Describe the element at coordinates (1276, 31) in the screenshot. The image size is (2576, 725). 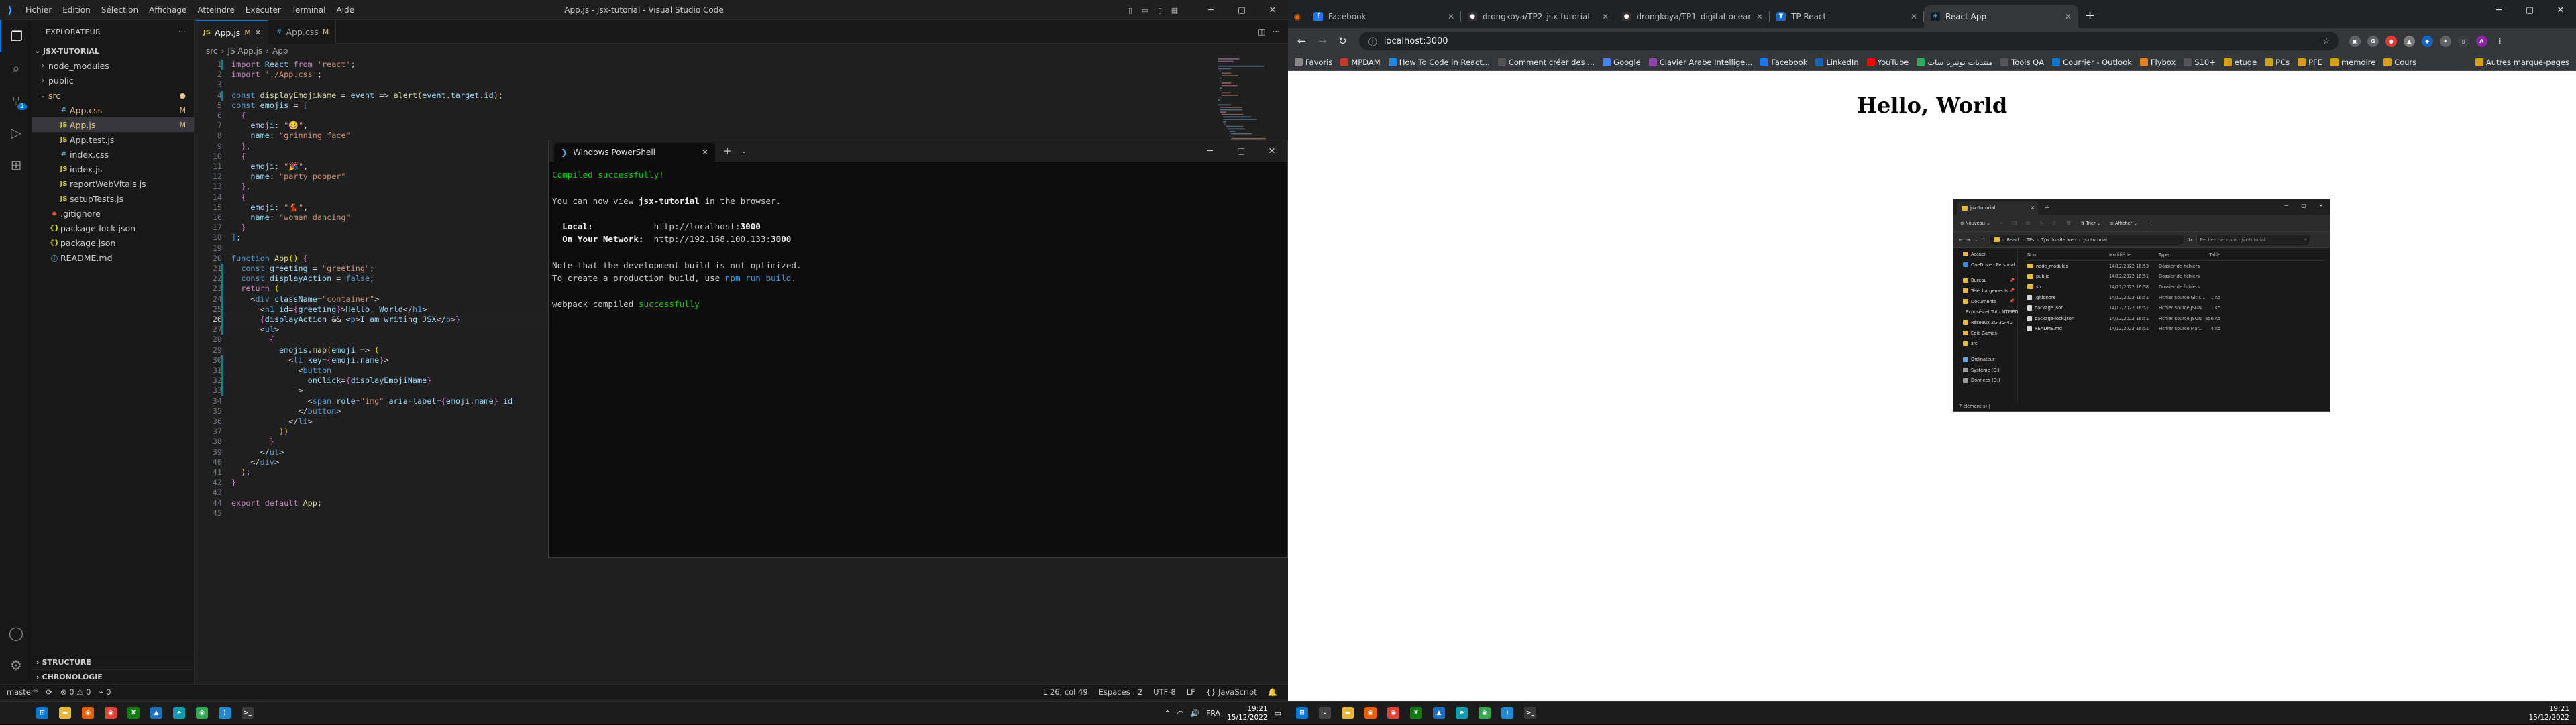
I see `more-actions-icon: ···` at that location.